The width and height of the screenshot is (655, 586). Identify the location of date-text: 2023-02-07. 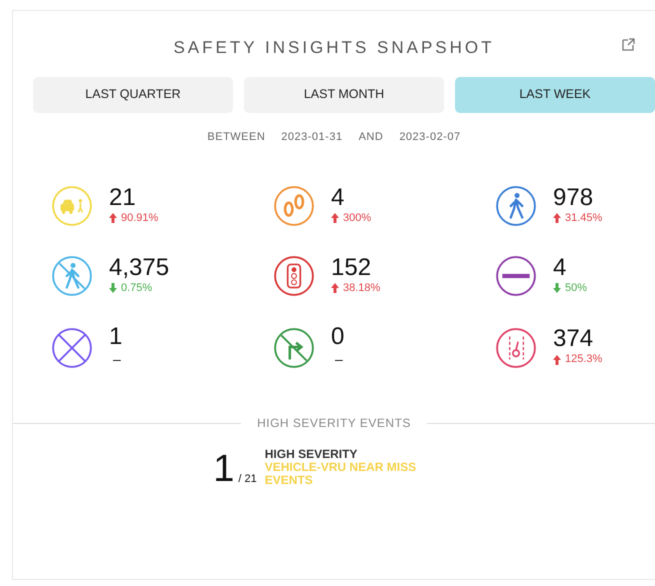
(430, 137).